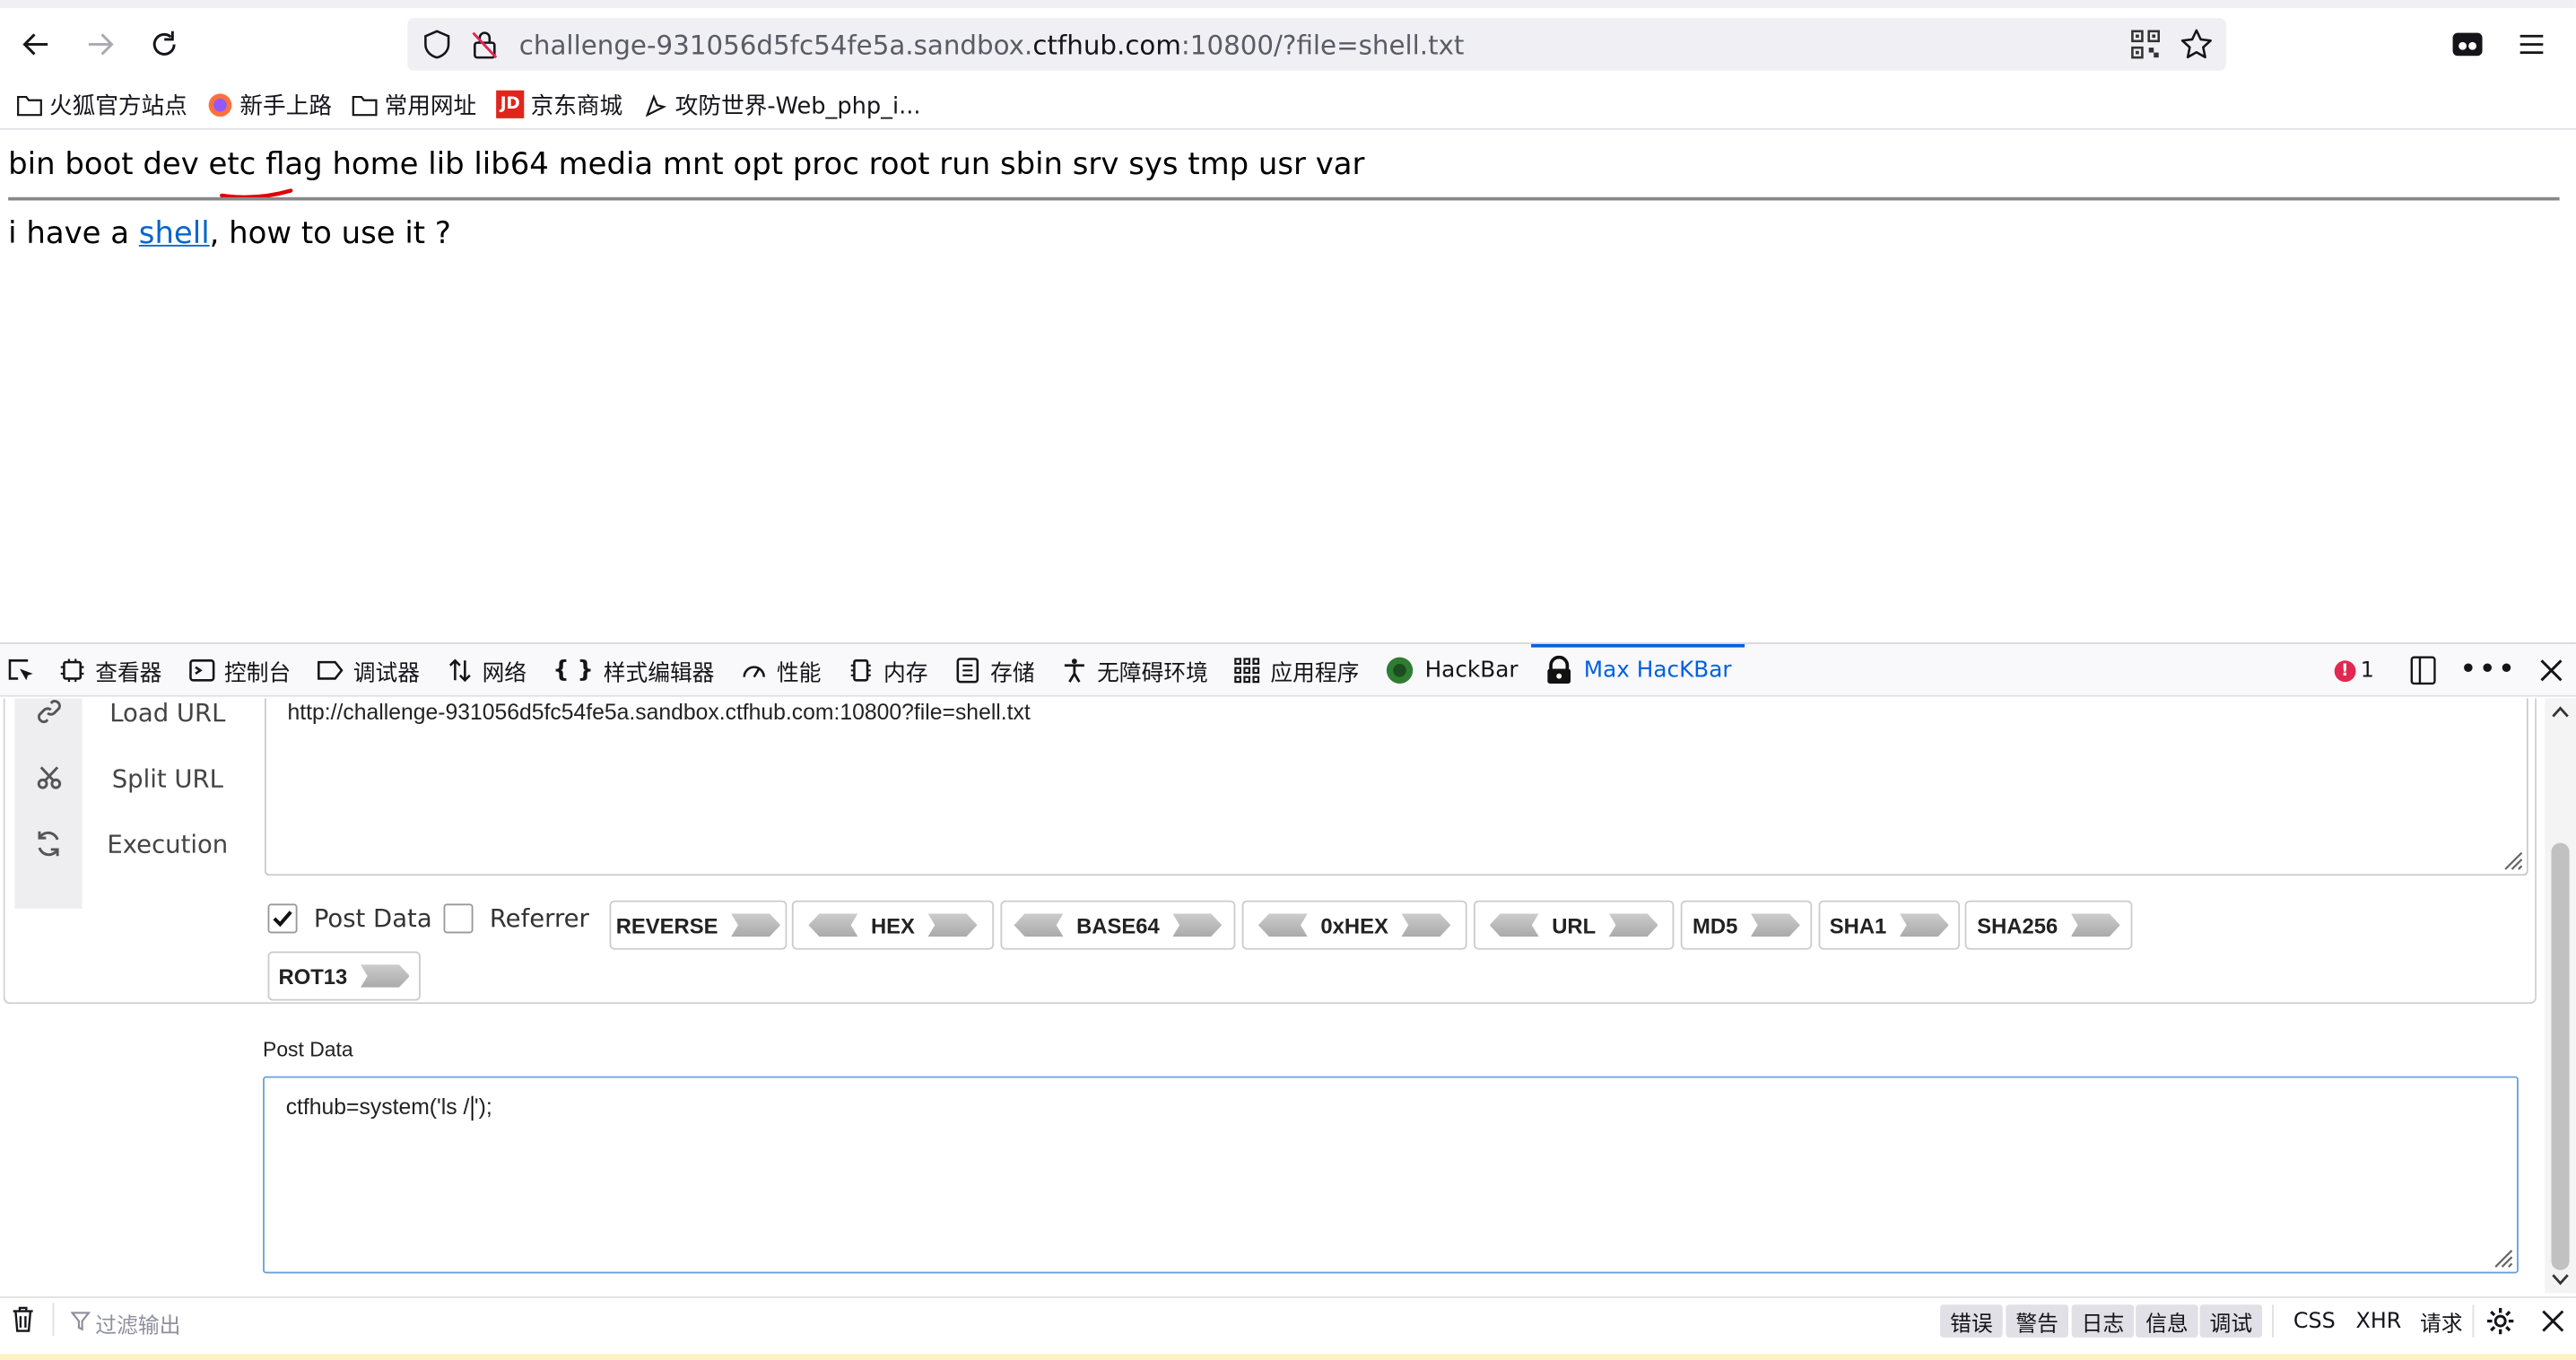  Describe the element at coordinates (2488, 670) in the screenshot. I see `more-options-icon: •••` at that location.